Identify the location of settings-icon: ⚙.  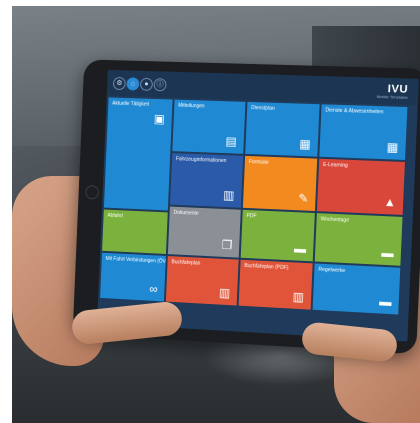
(119, 83).